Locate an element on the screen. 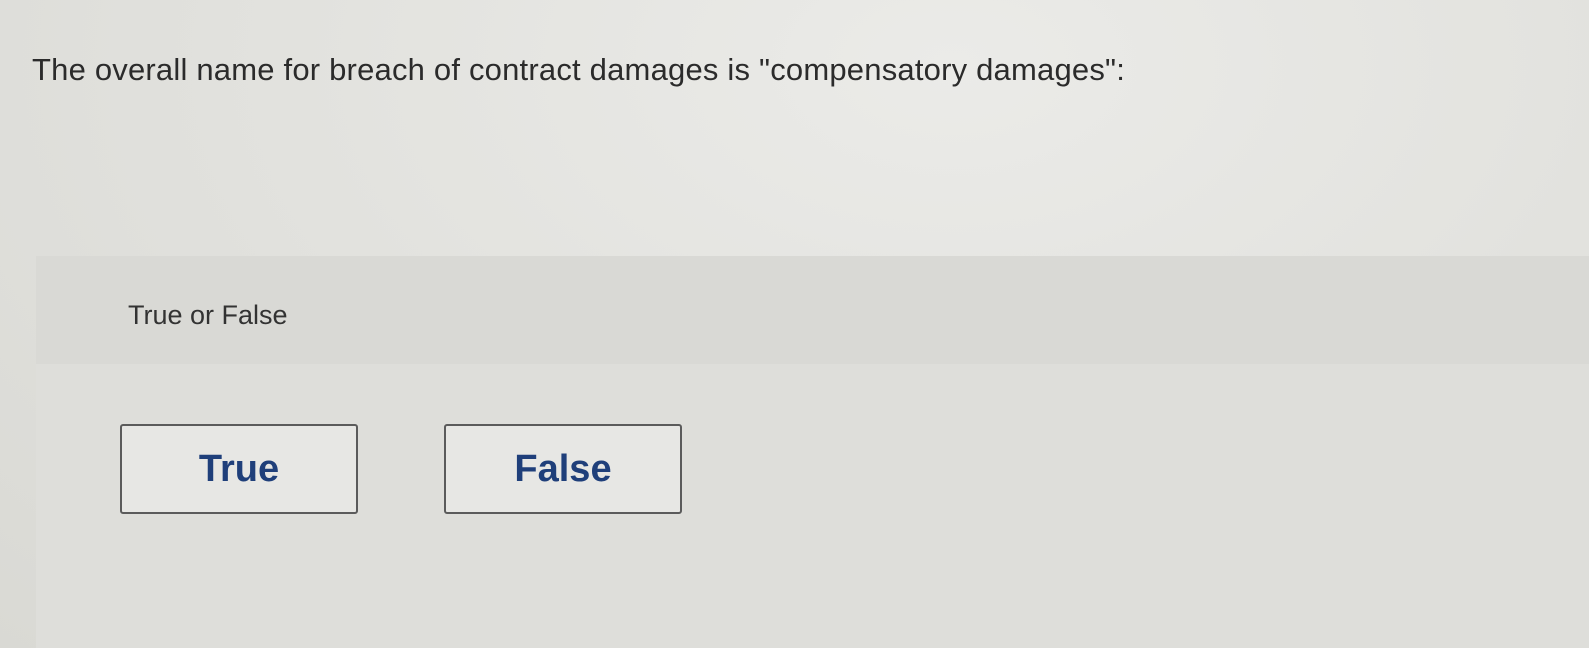 This screenshot has width=1589, height=648. true-button: True is located at coordinates (239, 469).